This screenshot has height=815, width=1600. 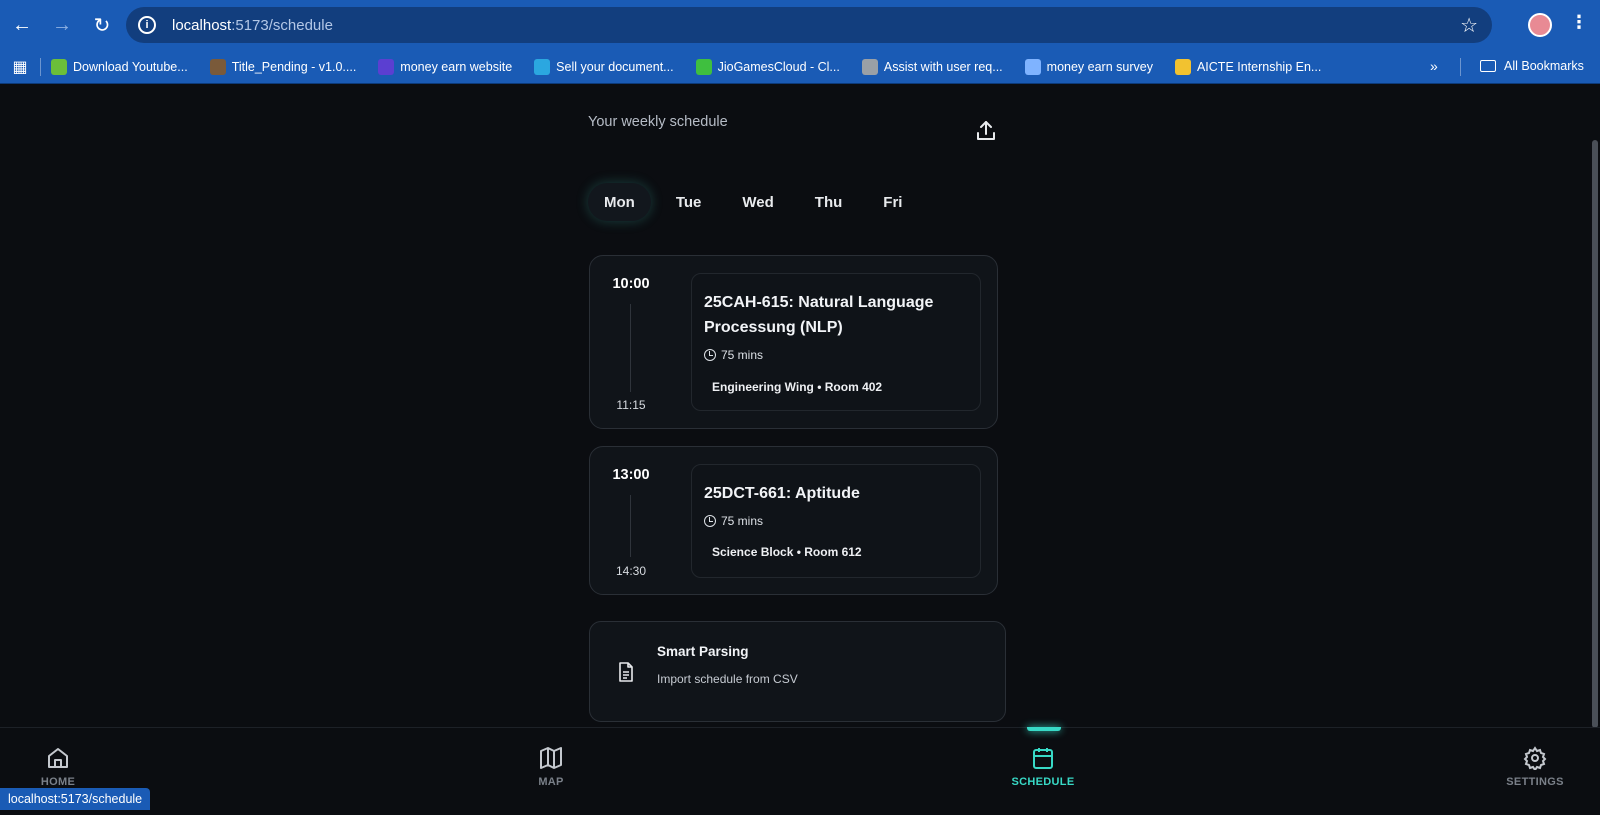 I want to click on course-title: 25DCT-661: Aptitude, so click(x=782, y=493).